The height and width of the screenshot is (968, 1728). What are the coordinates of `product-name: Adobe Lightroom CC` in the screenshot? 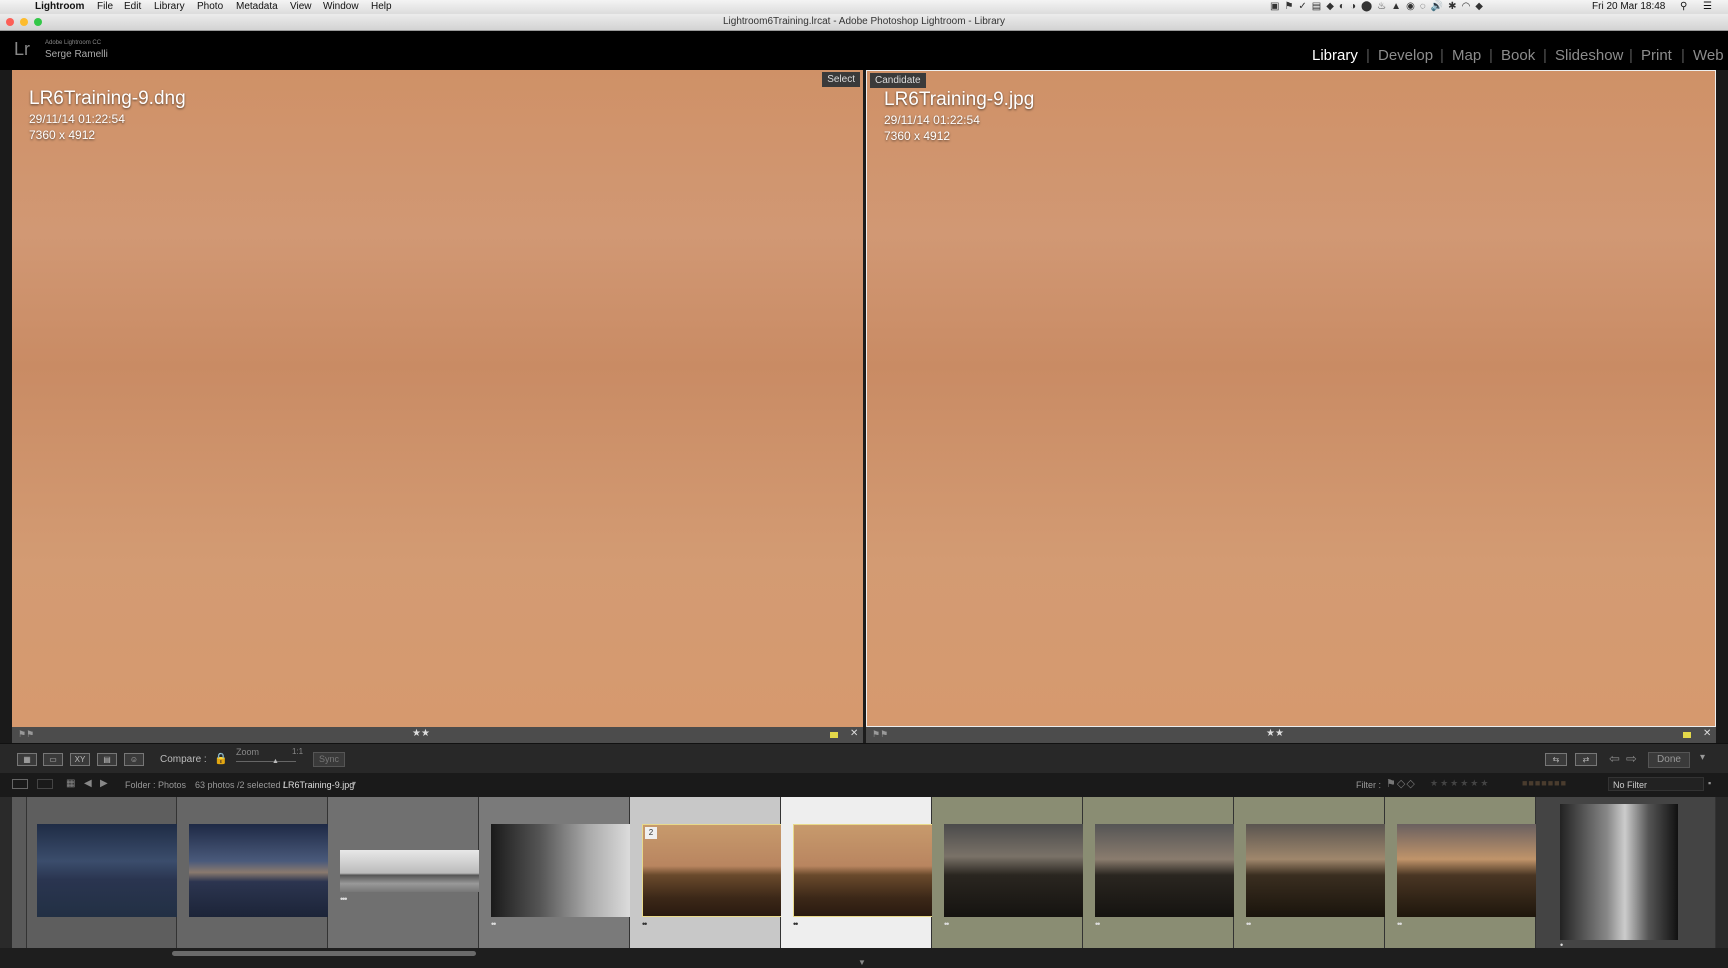 It's located at (73, 43).